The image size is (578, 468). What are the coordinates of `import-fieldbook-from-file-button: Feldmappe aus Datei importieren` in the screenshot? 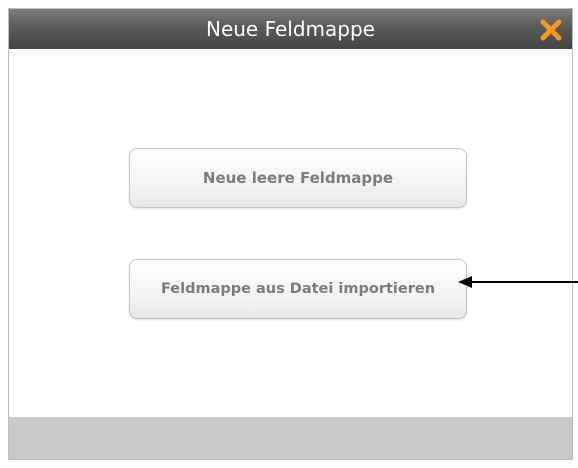 It's located at (298, 289).